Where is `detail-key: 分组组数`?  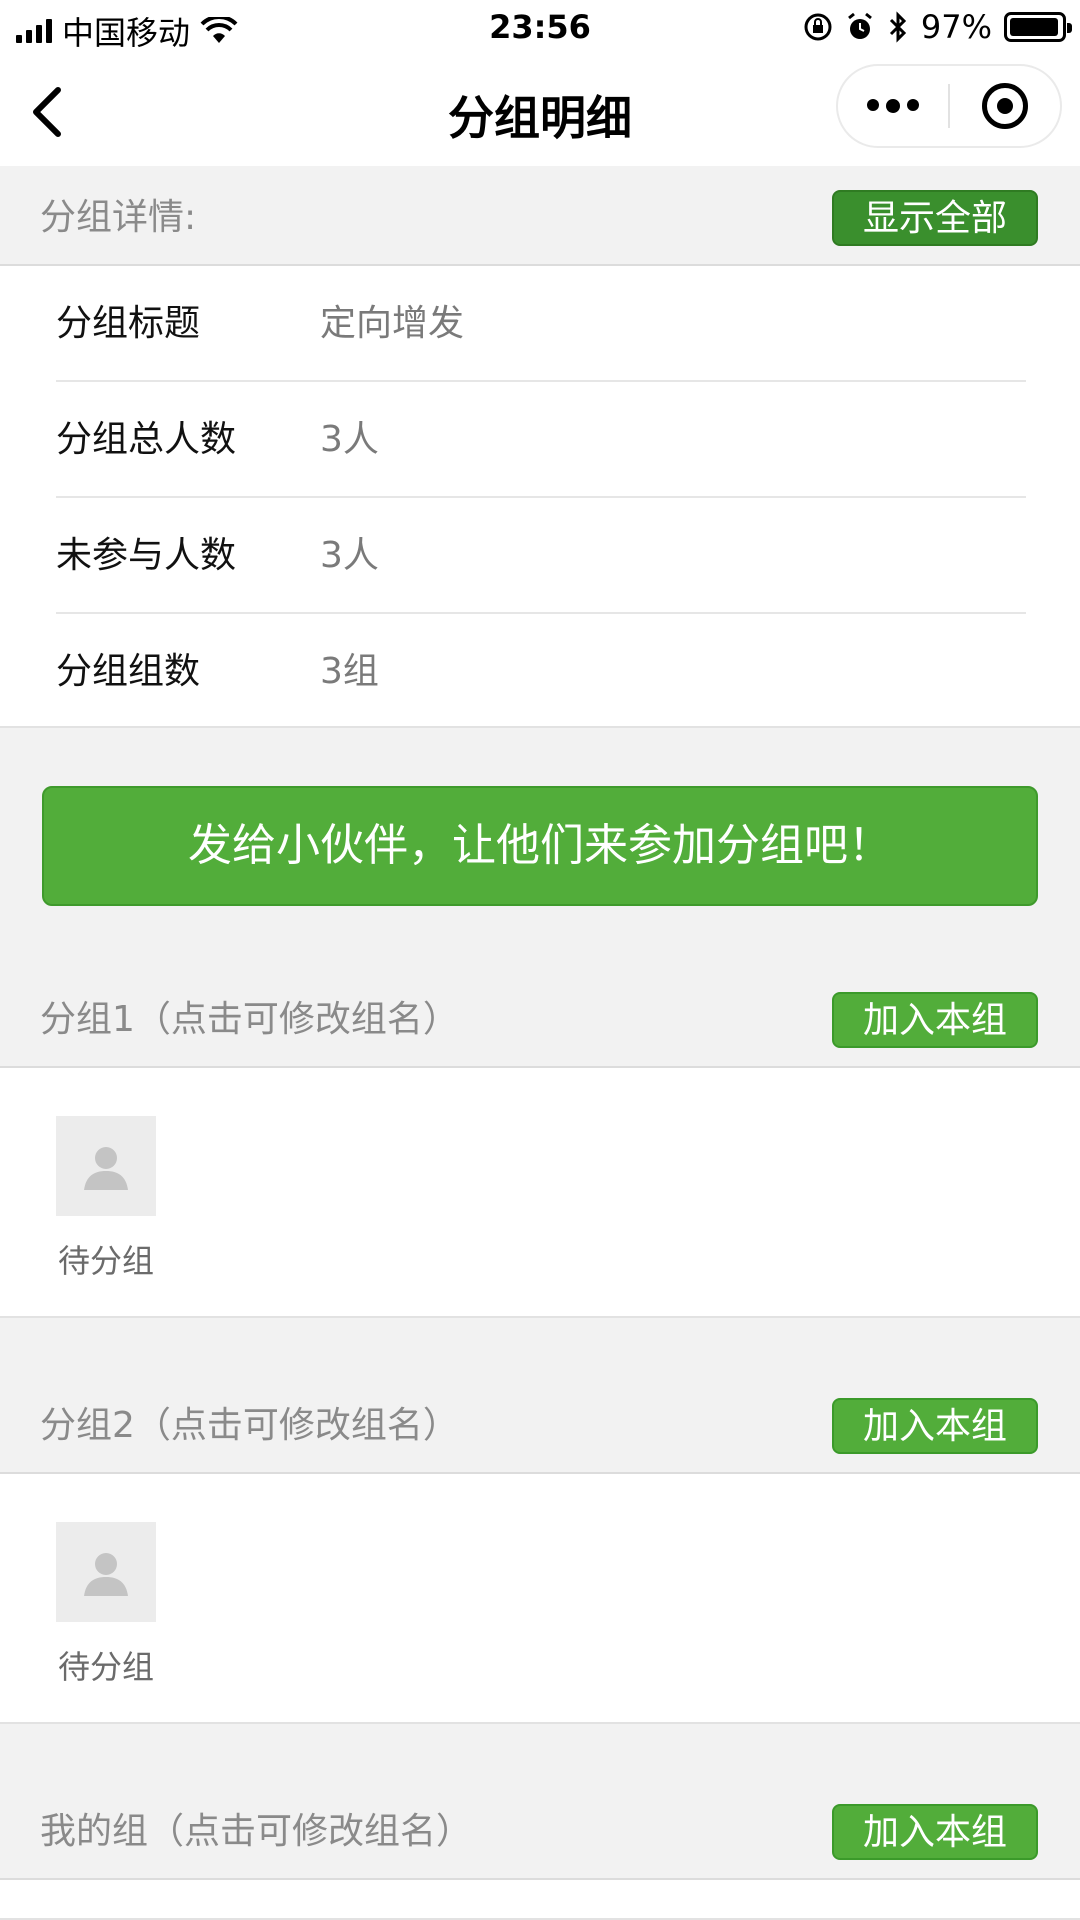
detail-key: 分组组数 is located at coordinates (128, 671).